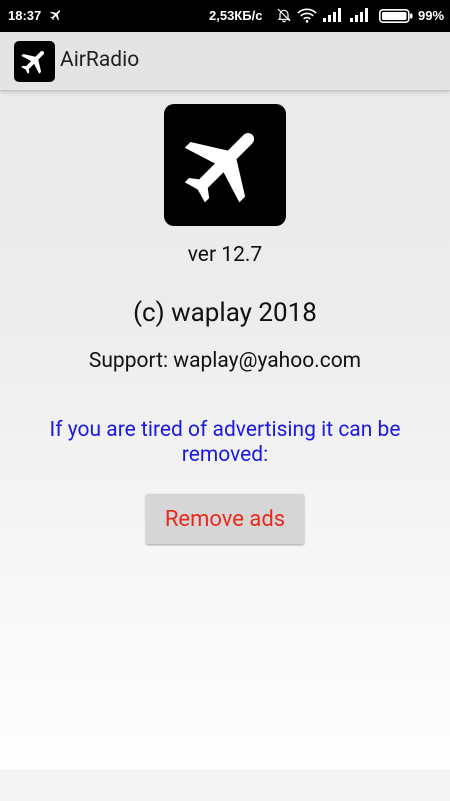 The image size is (450, 801). What do you see at coordinates (225, 255) in the screenshot?
I see `version-label: ver 12.7` at bounding box center [225, 255].